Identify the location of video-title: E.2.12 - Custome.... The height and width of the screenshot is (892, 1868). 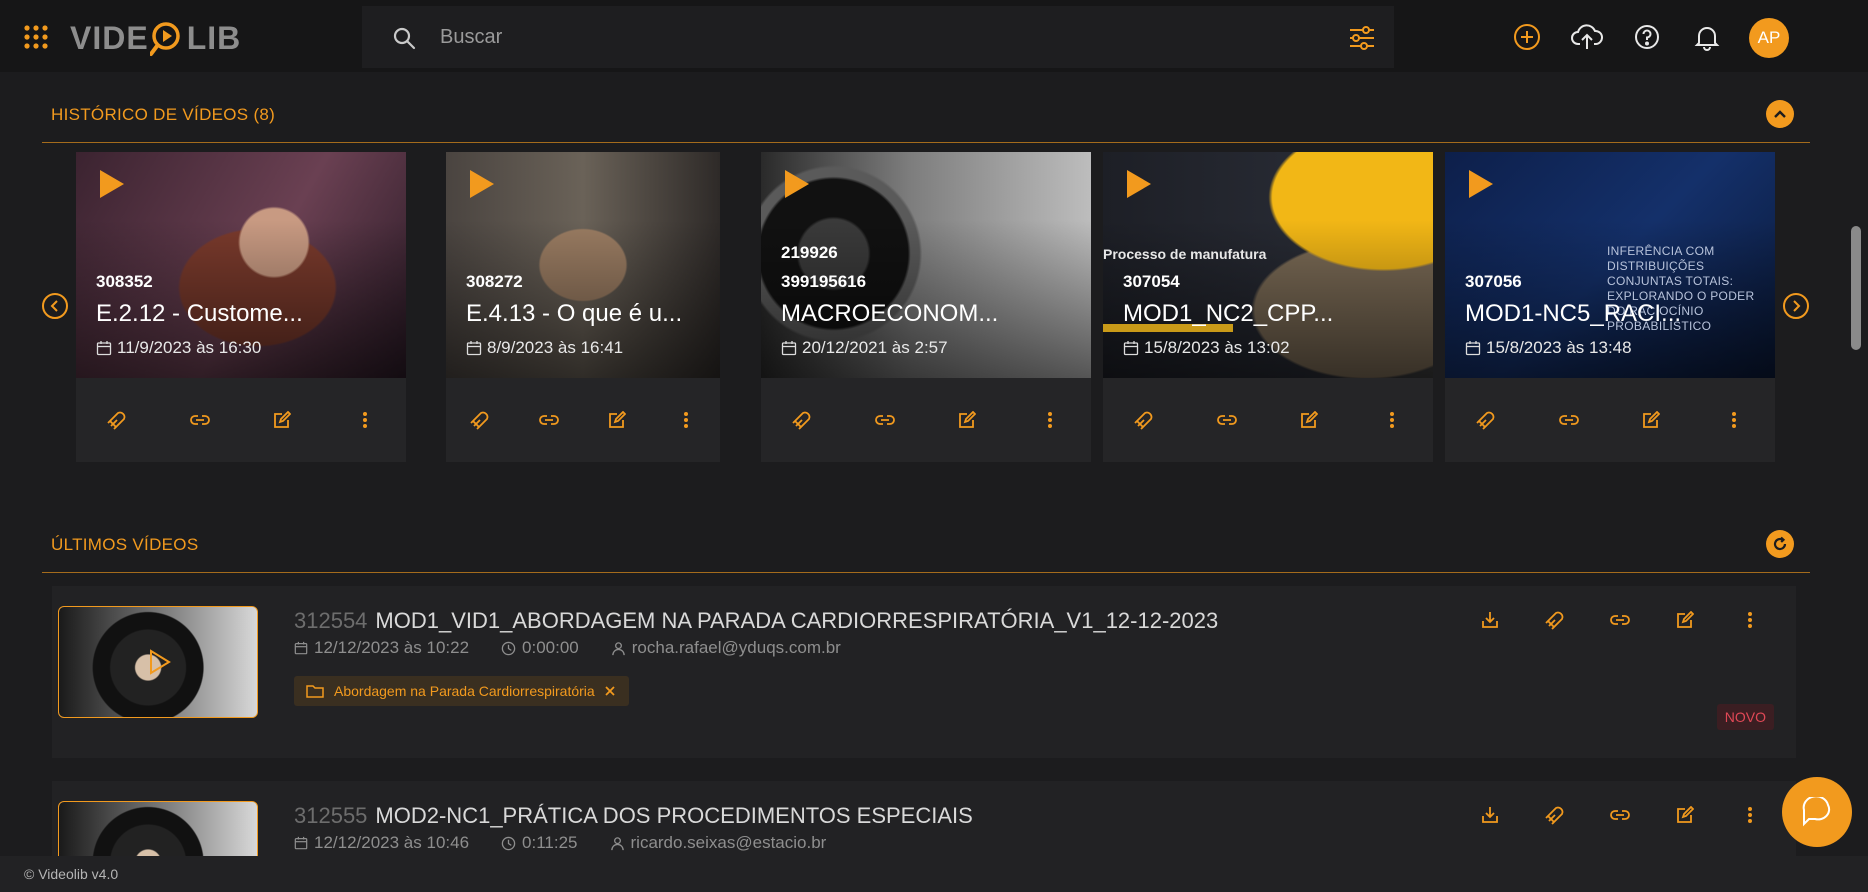
(199, 313).